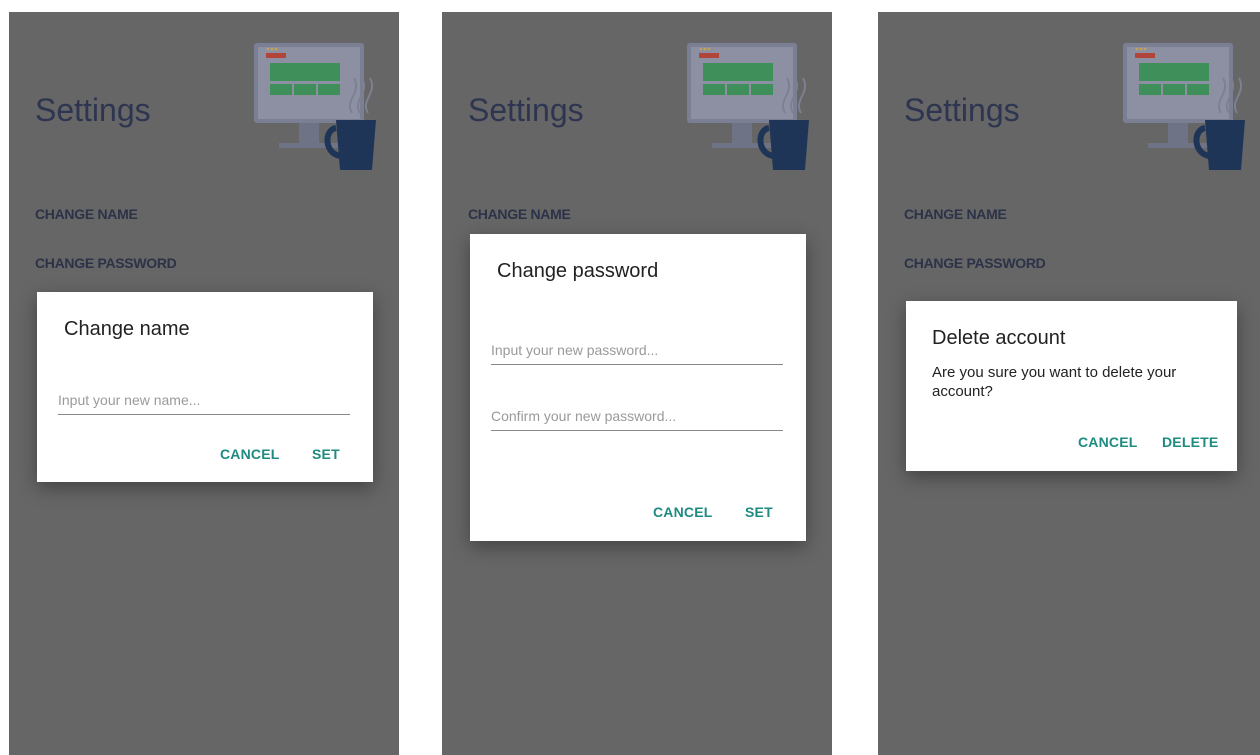 This screenshot has height=755, width=1260. What do you see at coordinates (637, 419) in the screenshot?
I see `confirm-password-input` at bounding box center [637, 419].